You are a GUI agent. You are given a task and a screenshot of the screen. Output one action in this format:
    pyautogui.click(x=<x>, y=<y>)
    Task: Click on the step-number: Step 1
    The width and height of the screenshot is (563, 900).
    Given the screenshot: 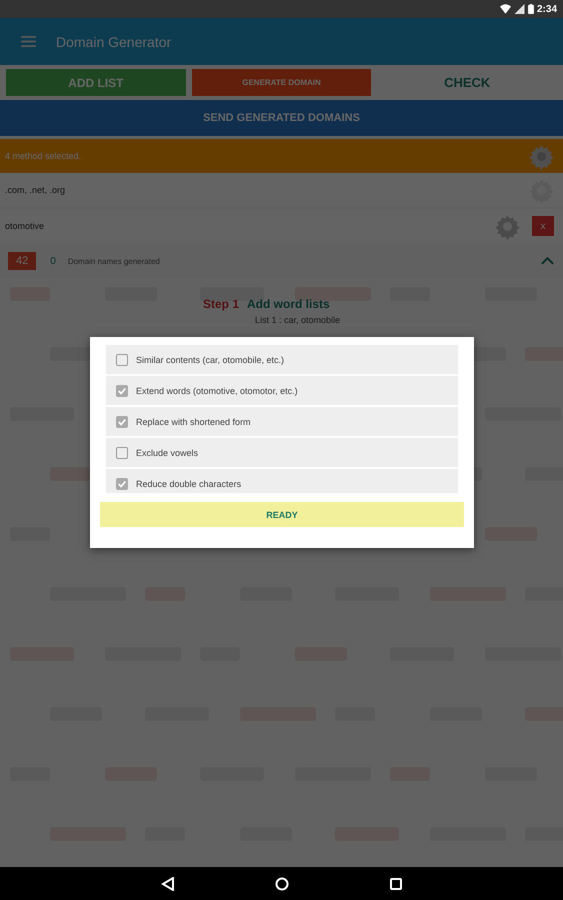 What is the action you would take?
    pyautogui.click(x=221, y=304)
    